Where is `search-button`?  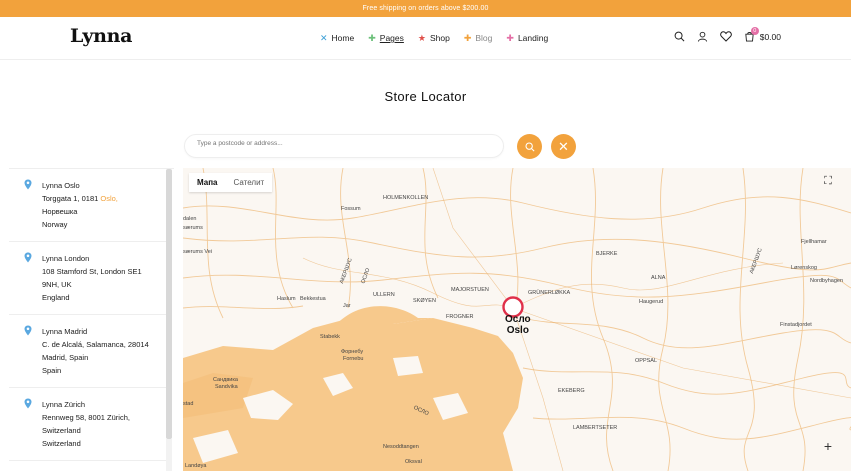
search-button is located at coordinates (529, 146).